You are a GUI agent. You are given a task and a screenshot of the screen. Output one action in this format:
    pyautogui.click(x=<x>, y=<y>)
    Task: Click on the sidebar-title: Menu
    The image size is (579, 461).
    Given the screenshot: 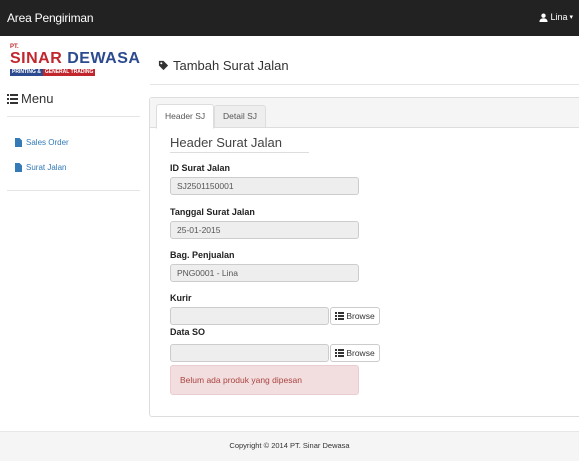 What is the action you would take?
    pyautogui.click(x=30, y=98)
    